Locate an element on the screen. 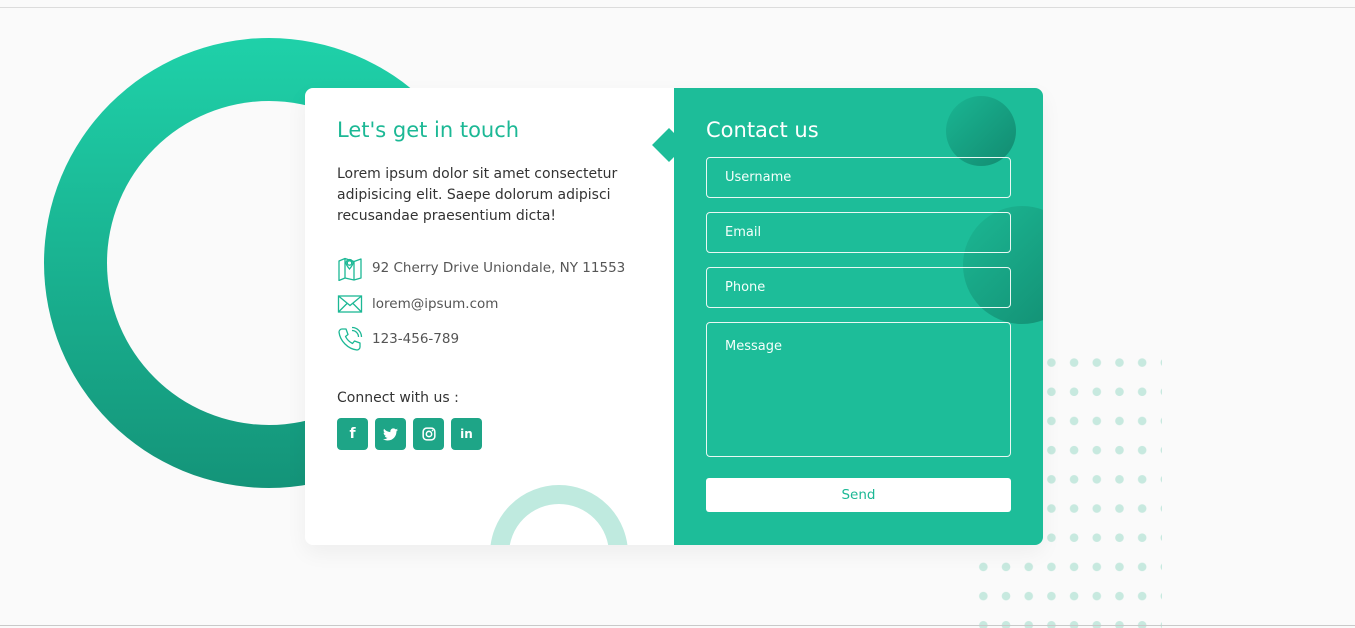 The image size is (1355, 628). address-text: 92 Cherry Drive Uniondale, NY 11553 is located at coordinates (499, 268).